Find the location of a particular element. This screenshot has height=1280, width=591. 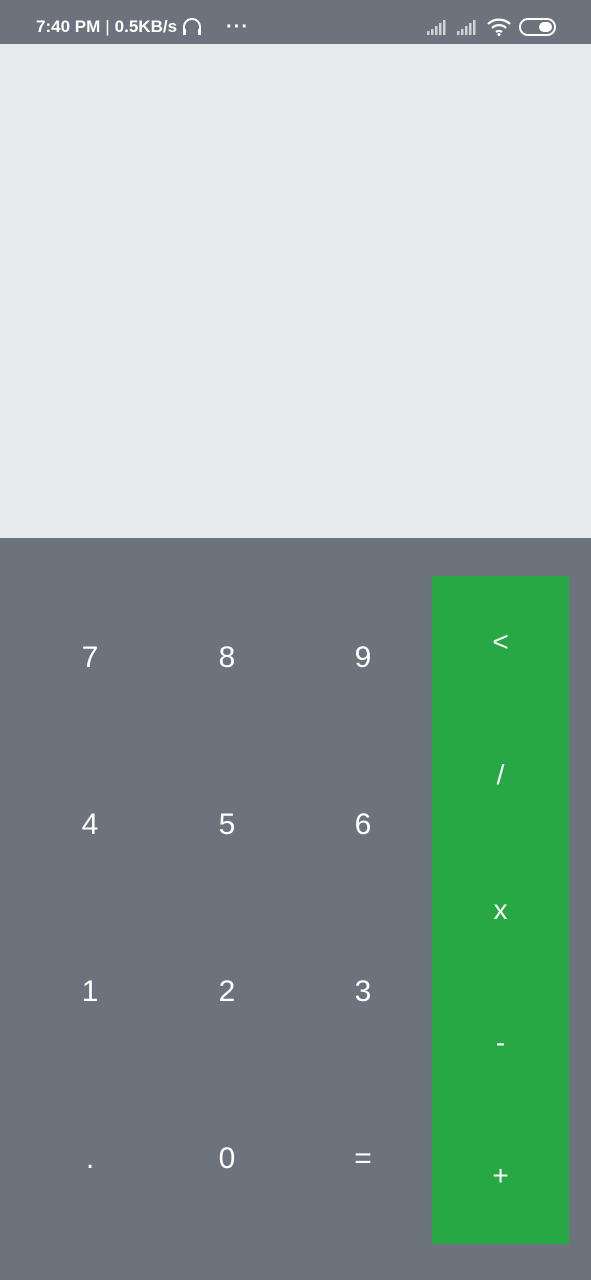

key-decimal: . is located at coordinates (90, 1159).